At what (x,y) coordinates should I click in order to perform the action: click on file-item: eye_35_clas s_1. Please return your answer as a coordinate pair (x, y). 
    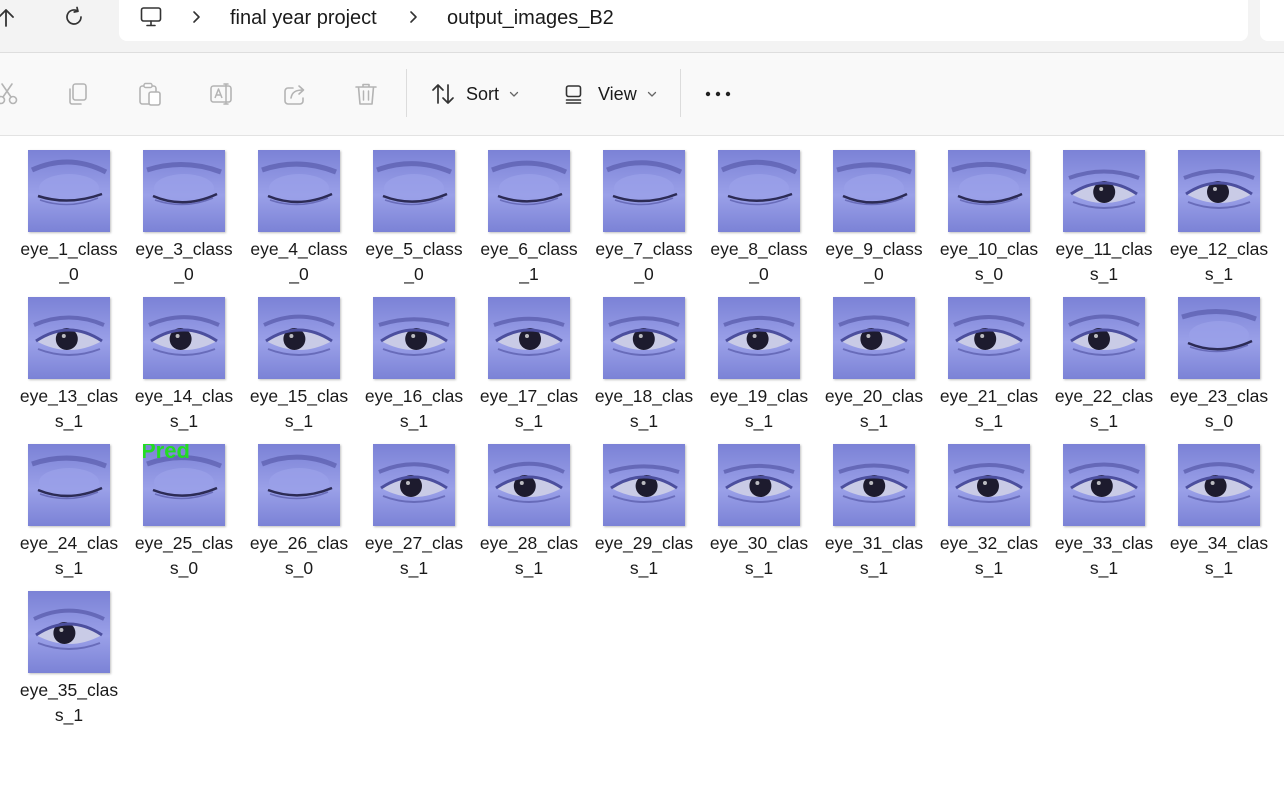
    Looking at the image, I should click on (72, 651).